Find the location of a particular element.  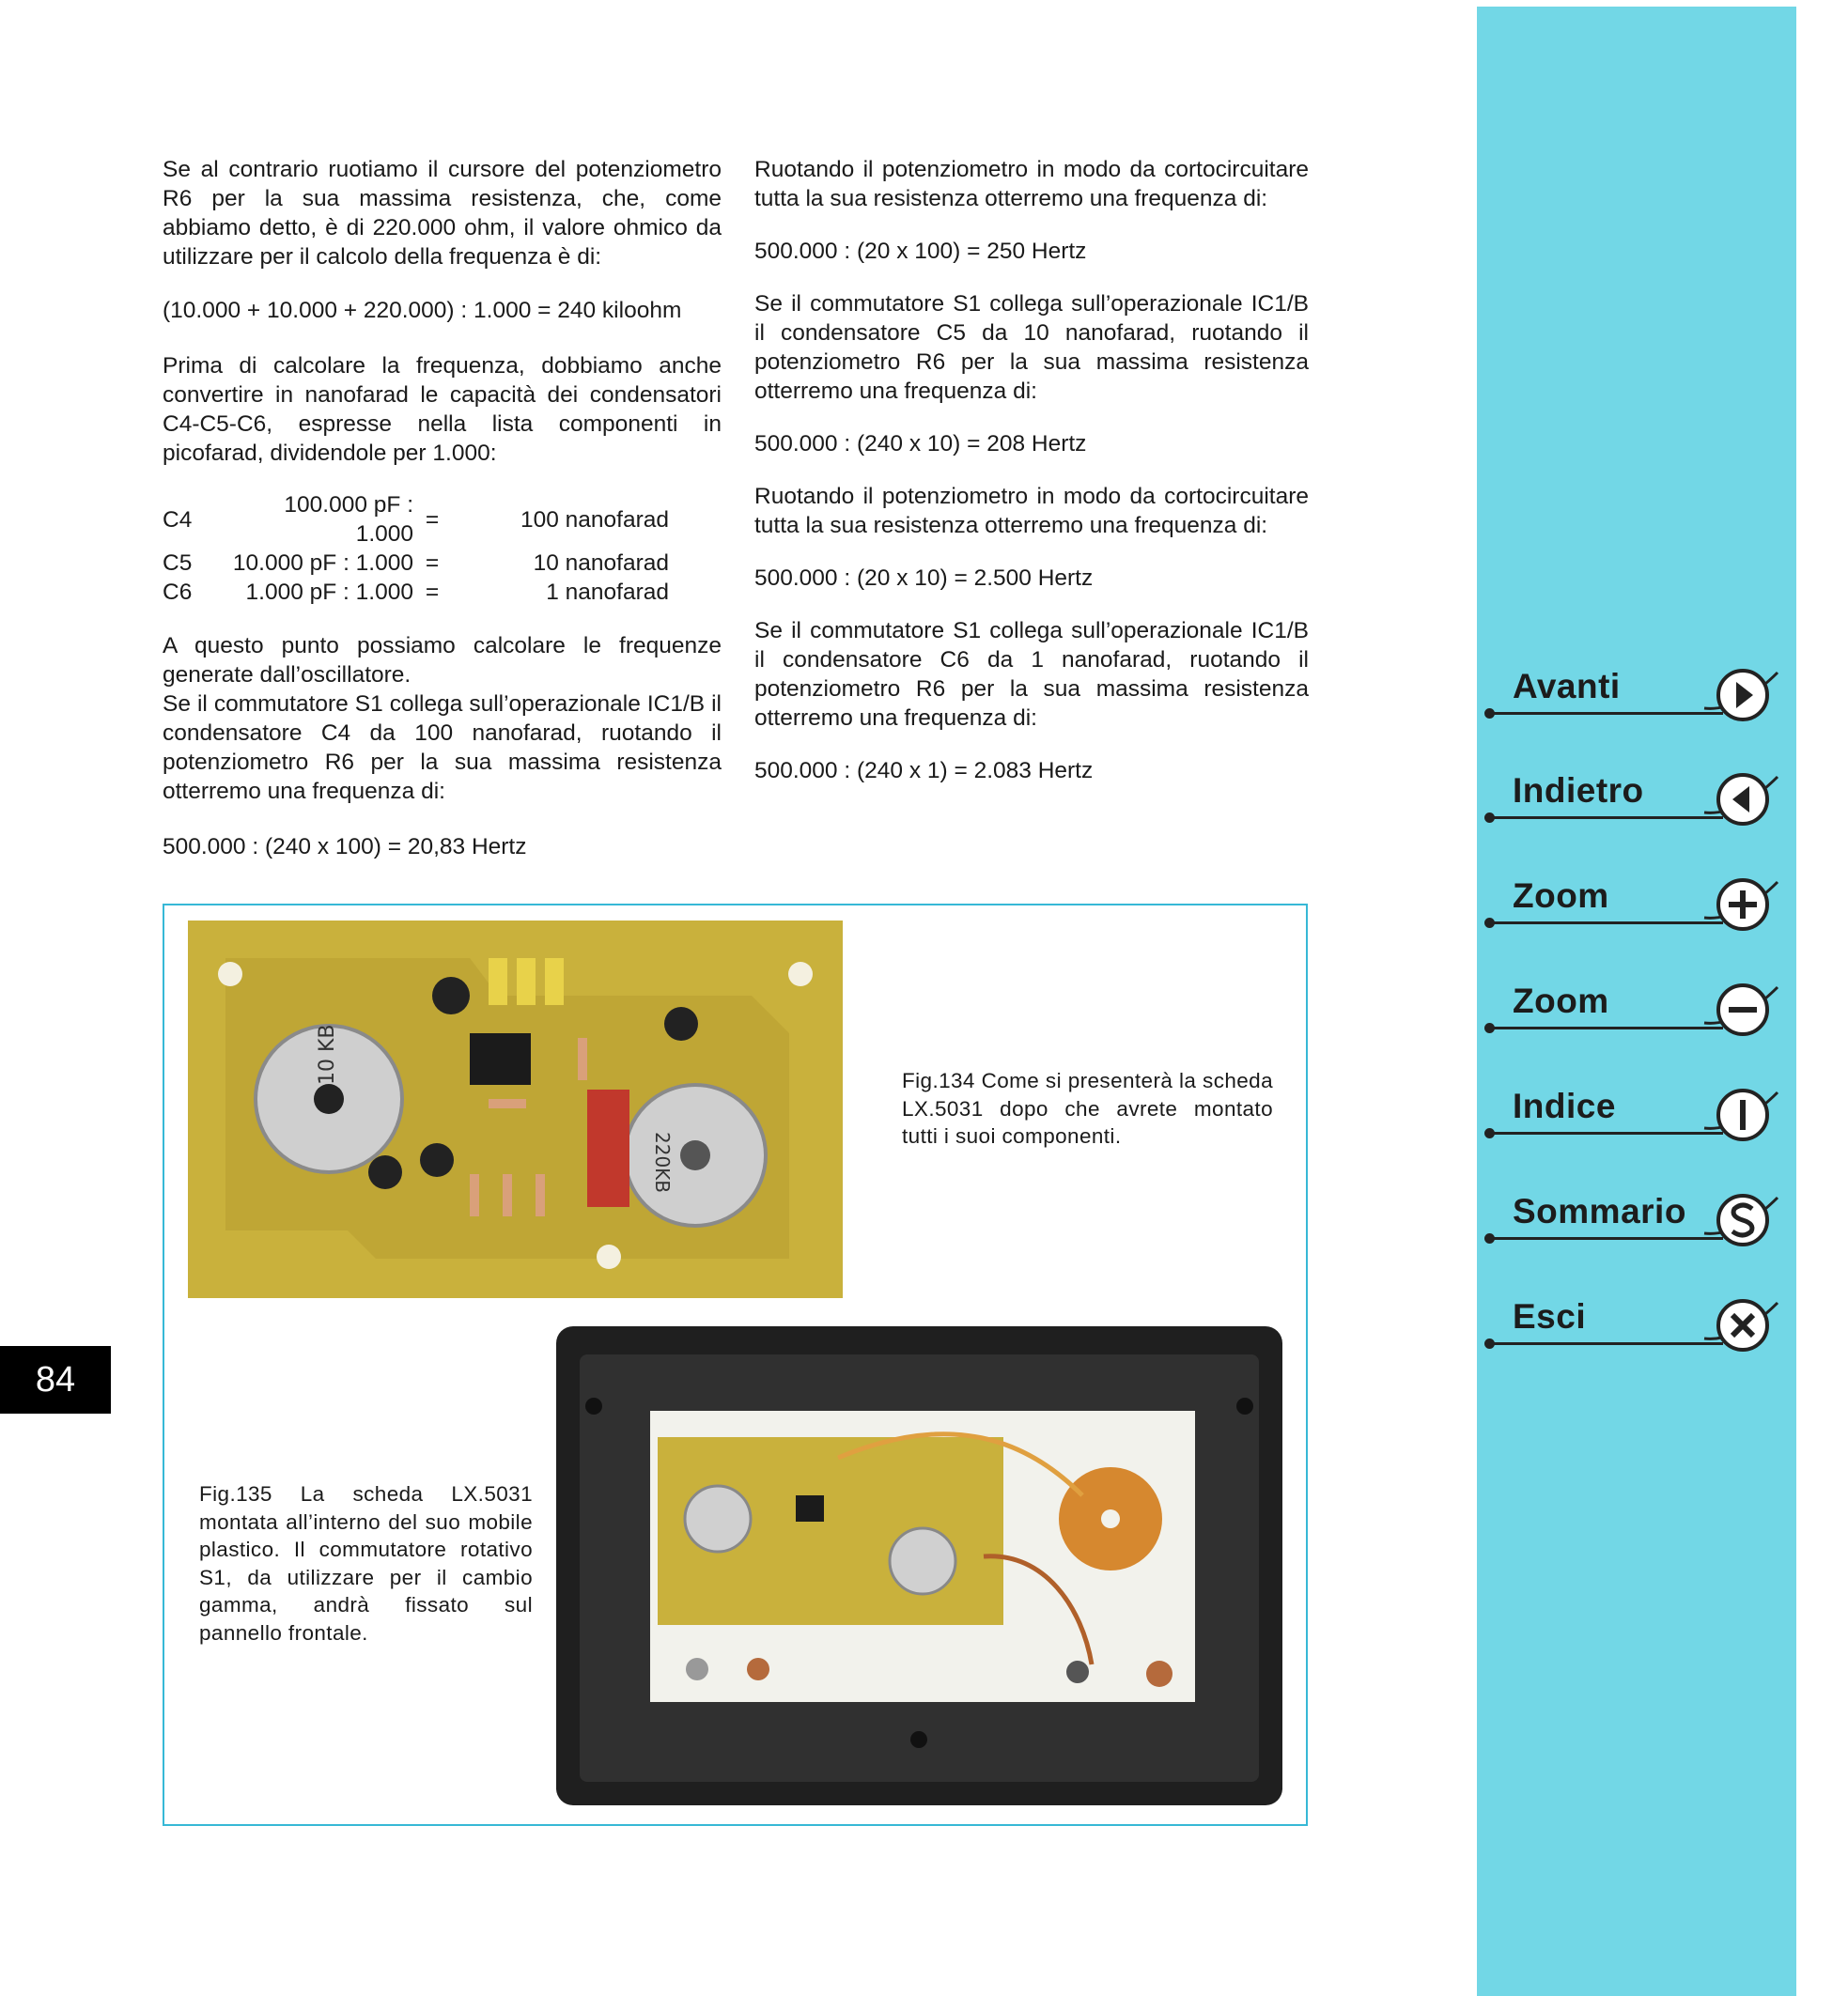

formula: 500.000 : (20 x 10) = 2.500 Hertz is located at coordinates (924, 578).